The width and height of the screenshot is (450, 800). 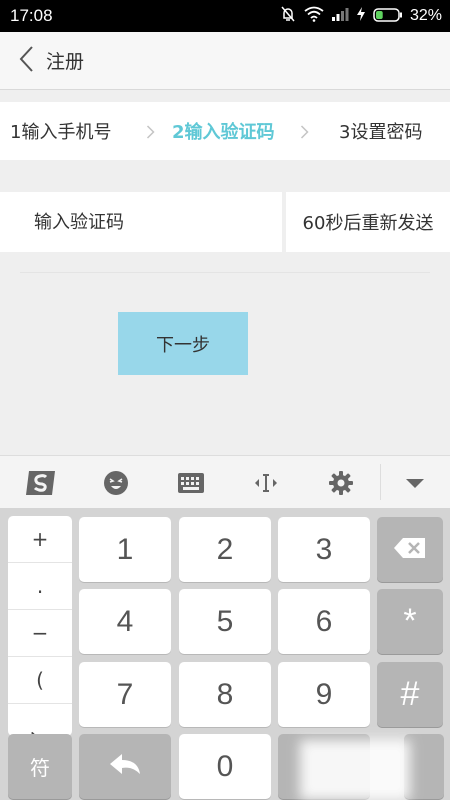 What do you see at coordinates (225, 694) in the screenshot?
I see `key-8: 8` at bounding box center [225, 694].